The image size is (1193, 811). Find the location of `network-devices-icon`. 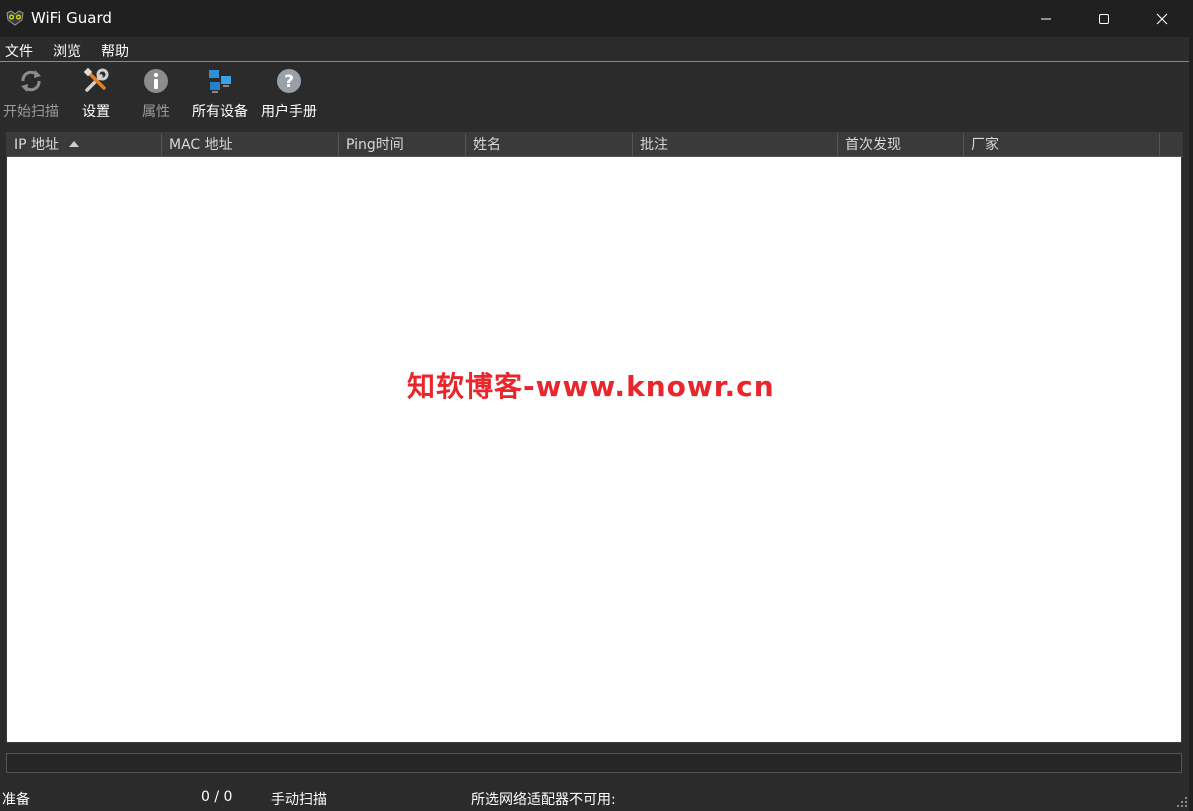

network-devices-icon is located at coordinates (220, 81).